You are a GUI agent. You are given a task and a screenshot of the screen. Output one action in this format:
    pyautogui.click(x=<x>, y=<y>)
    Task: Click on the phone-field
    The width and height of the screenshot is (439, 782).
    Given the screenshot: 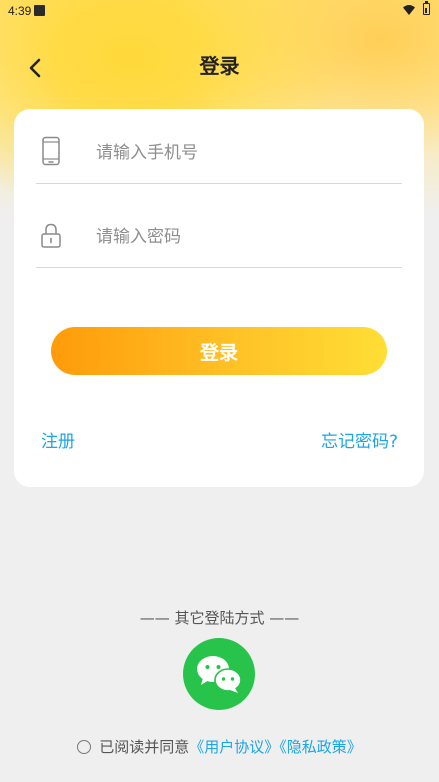 What is the action you would take?
    pyautogui.click(x=219, y=153)
    